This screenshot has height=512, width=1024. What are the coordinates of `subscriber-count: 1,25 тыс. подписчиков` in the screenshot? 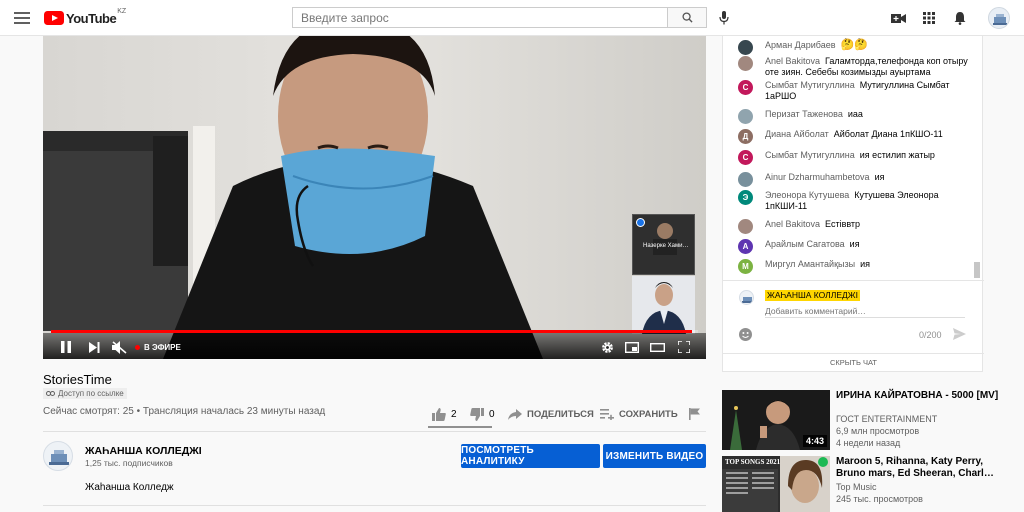 It's located at (129, 463).